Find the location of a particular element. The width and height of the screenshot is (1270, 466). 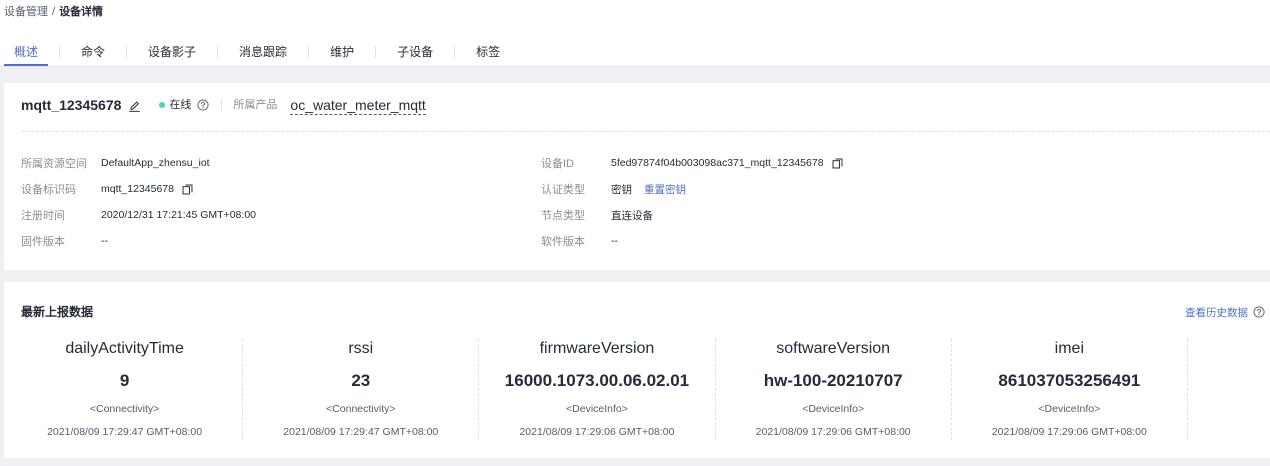

metric-value: 16000.1073.00.06.02.01 is located at coordinates (597, 380).